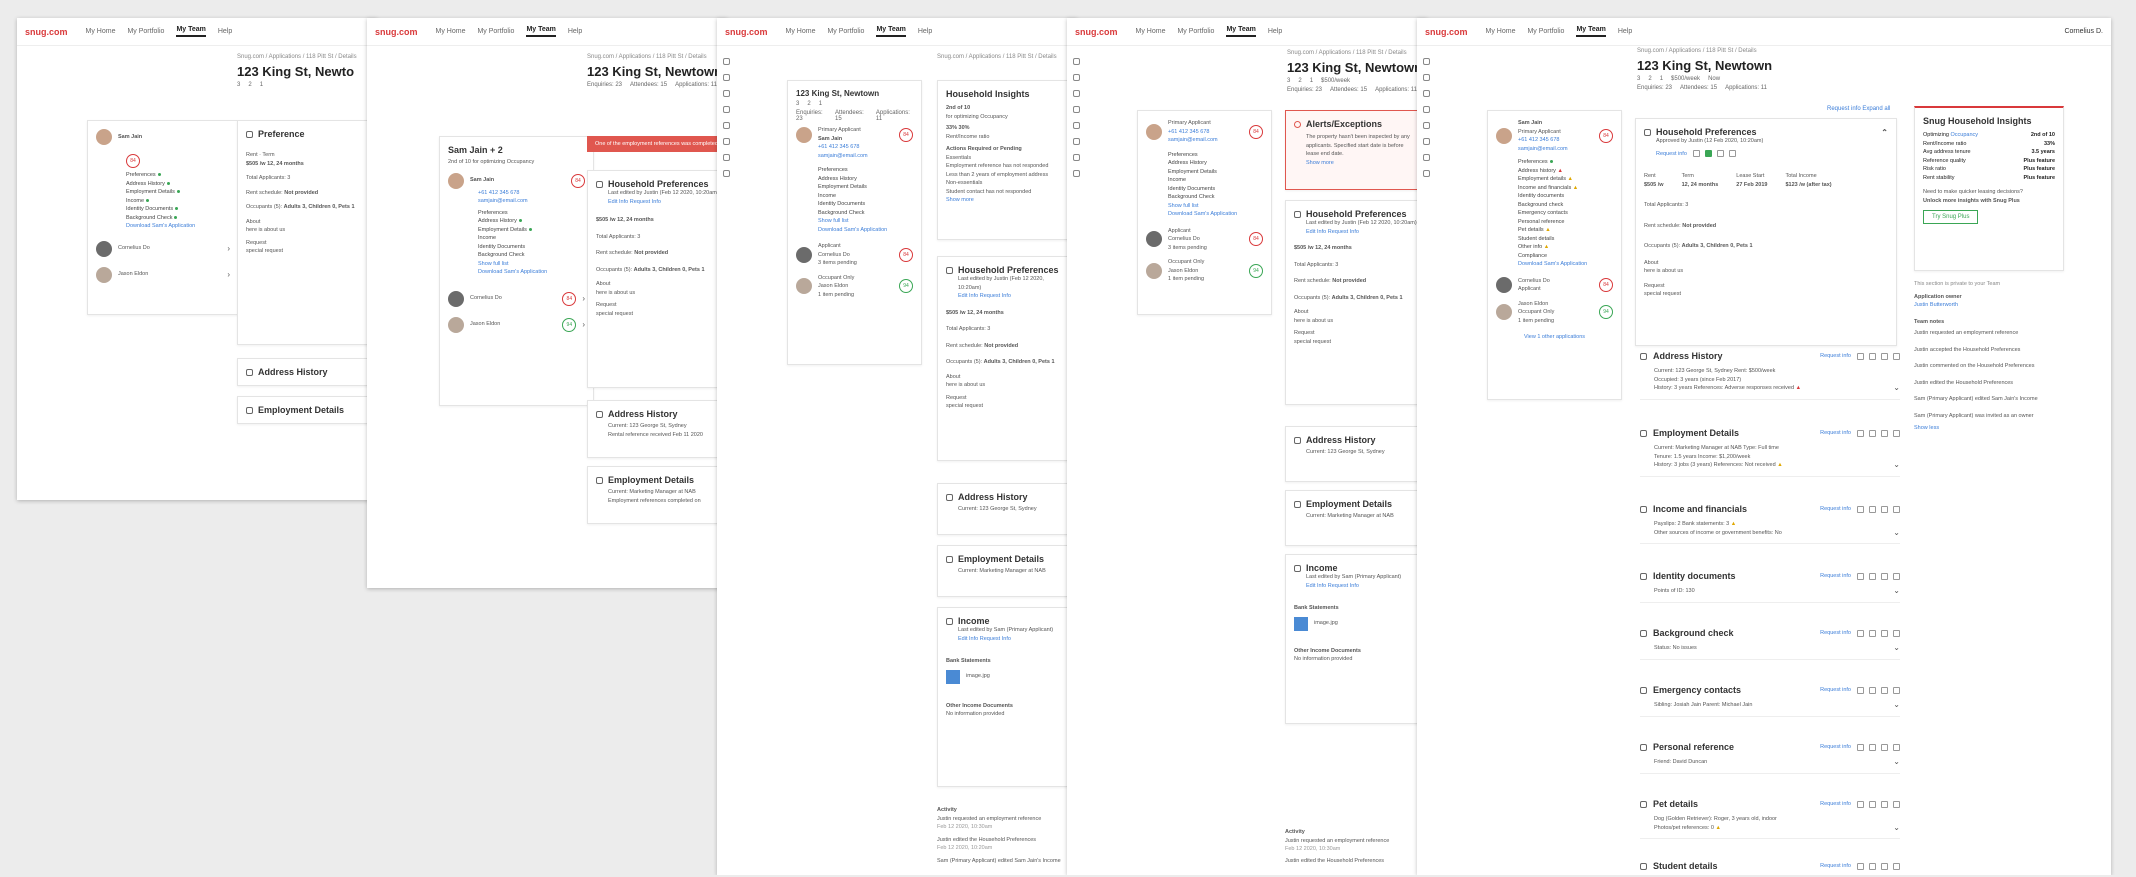 This screenshot has width=2136, height=877. I want to click on edit-icon, so click(1696, 154).